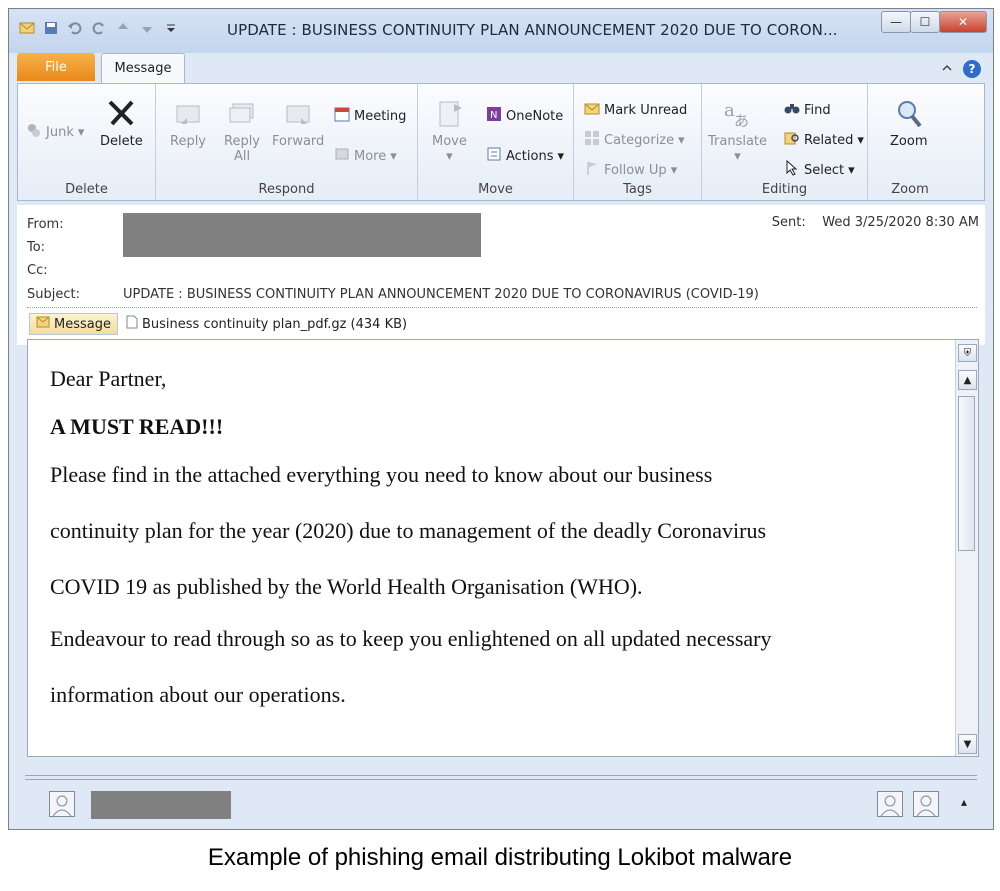 This screenshot has height=891, width=1000. Describe the element at coordinates (55, 132) in the screenshot. I see `junk-button: Junk ▾` at that location.